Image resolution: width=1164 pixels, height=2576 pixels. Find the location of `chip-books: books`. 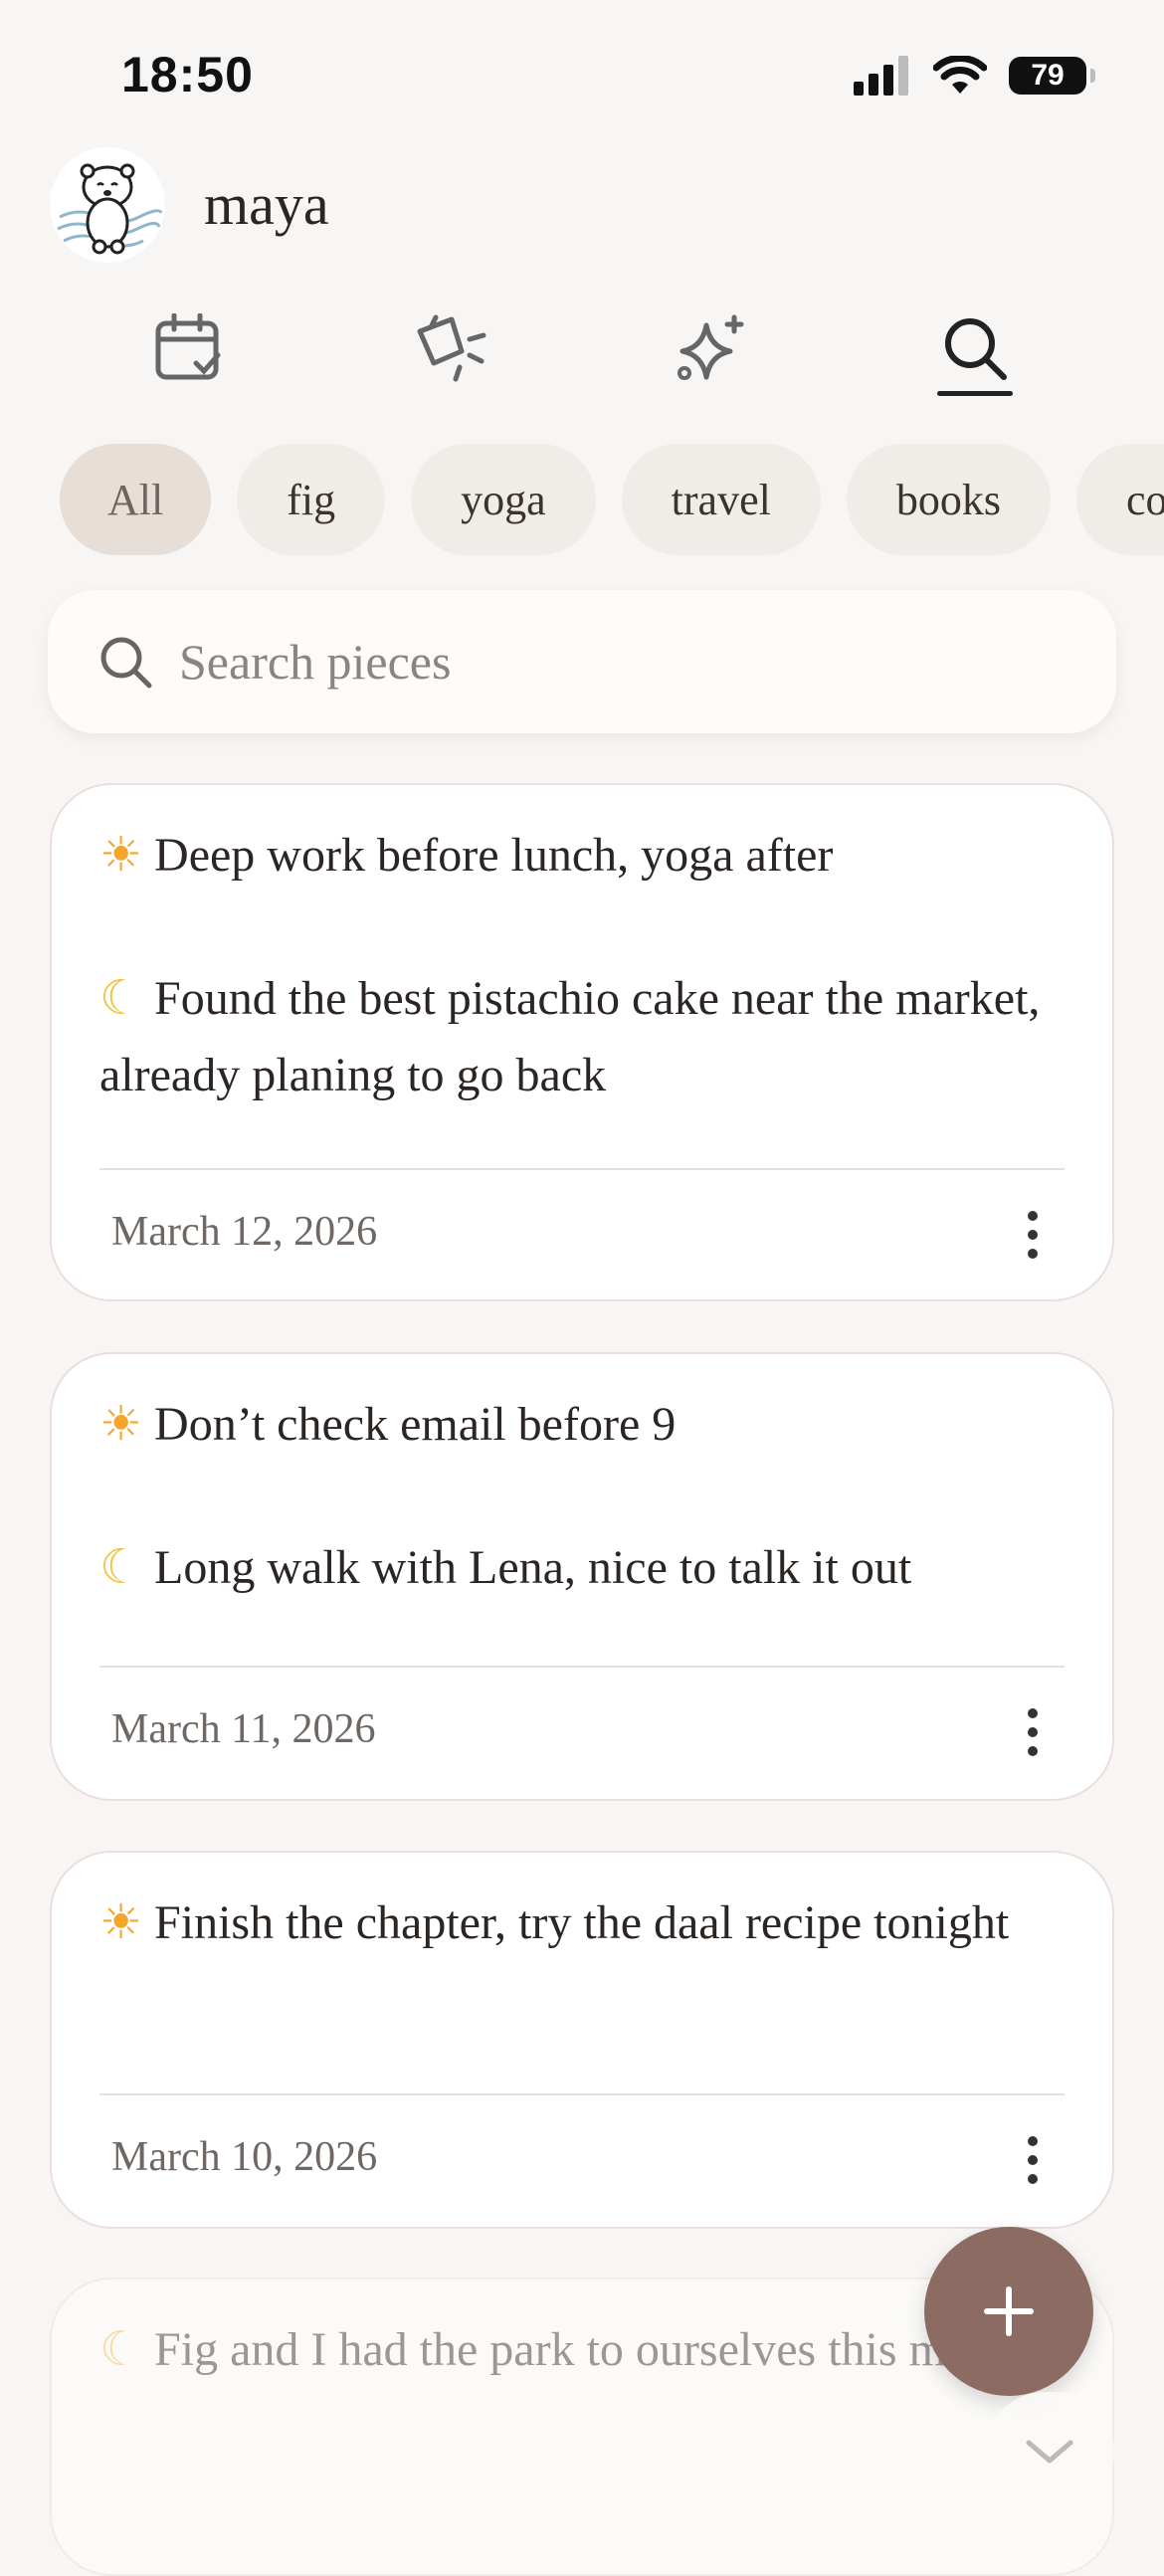

chip-books: books is located at coordinates (948, 499).